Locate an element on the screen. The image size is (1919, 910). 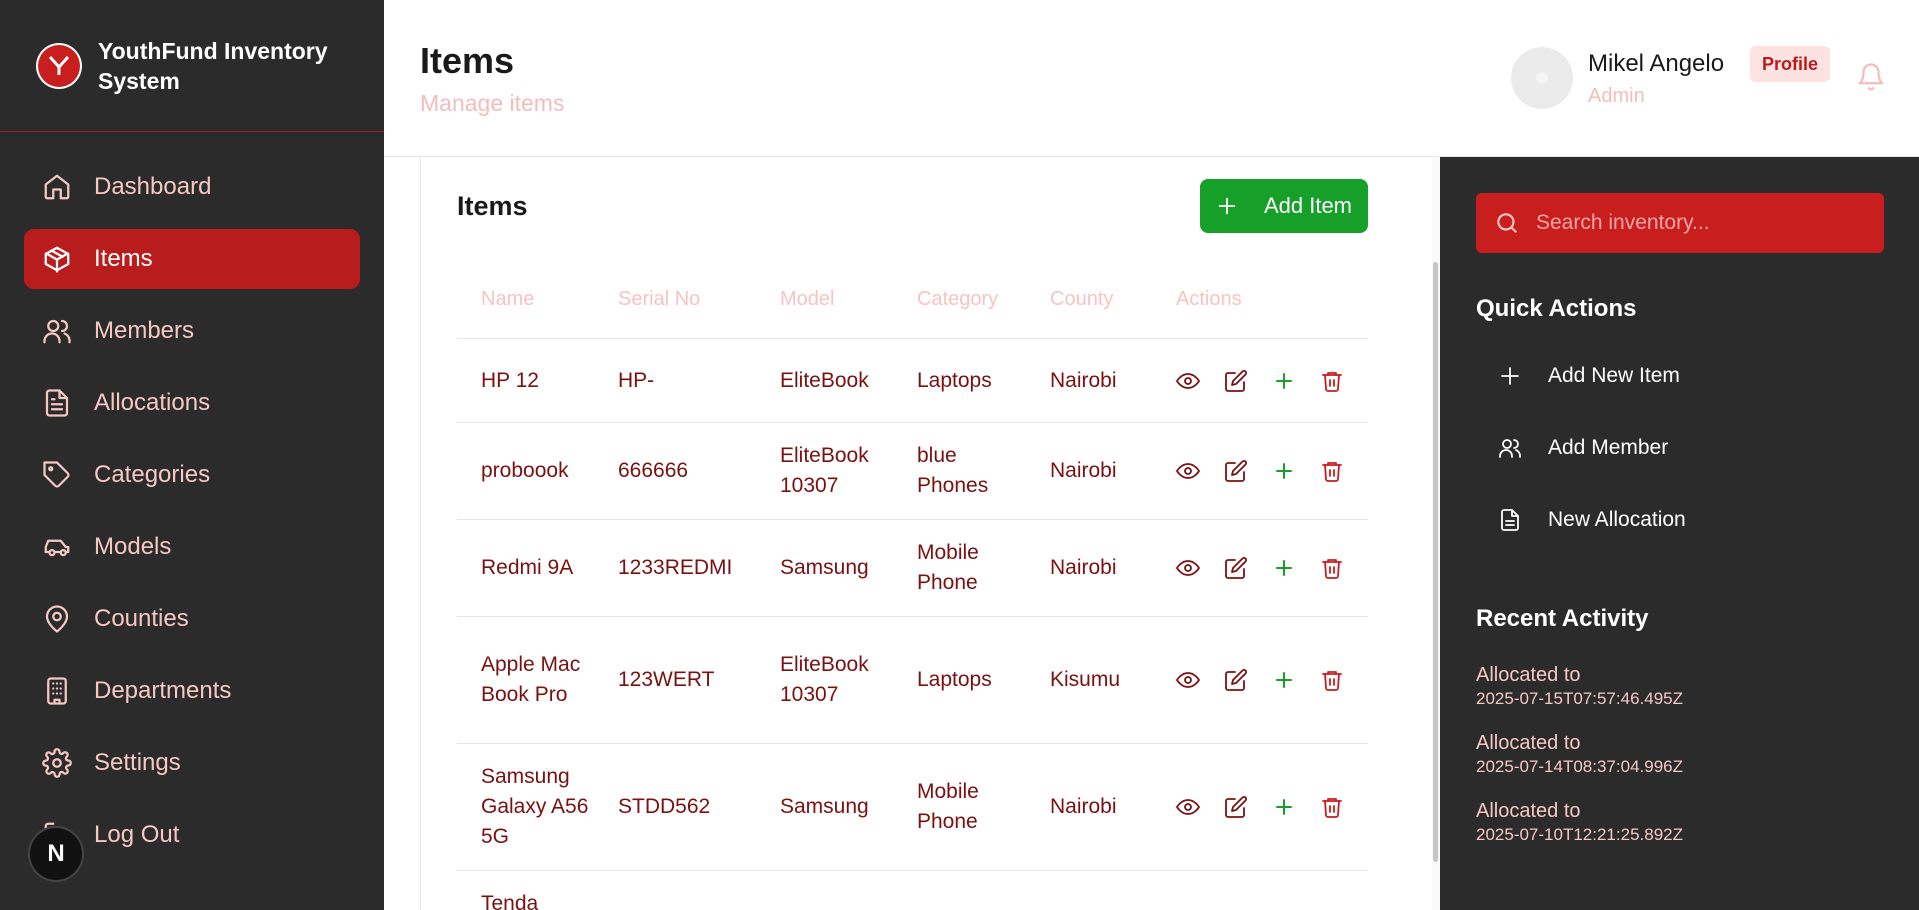
sidebar-item-label: Log Out is located at coordinates (137, 834).